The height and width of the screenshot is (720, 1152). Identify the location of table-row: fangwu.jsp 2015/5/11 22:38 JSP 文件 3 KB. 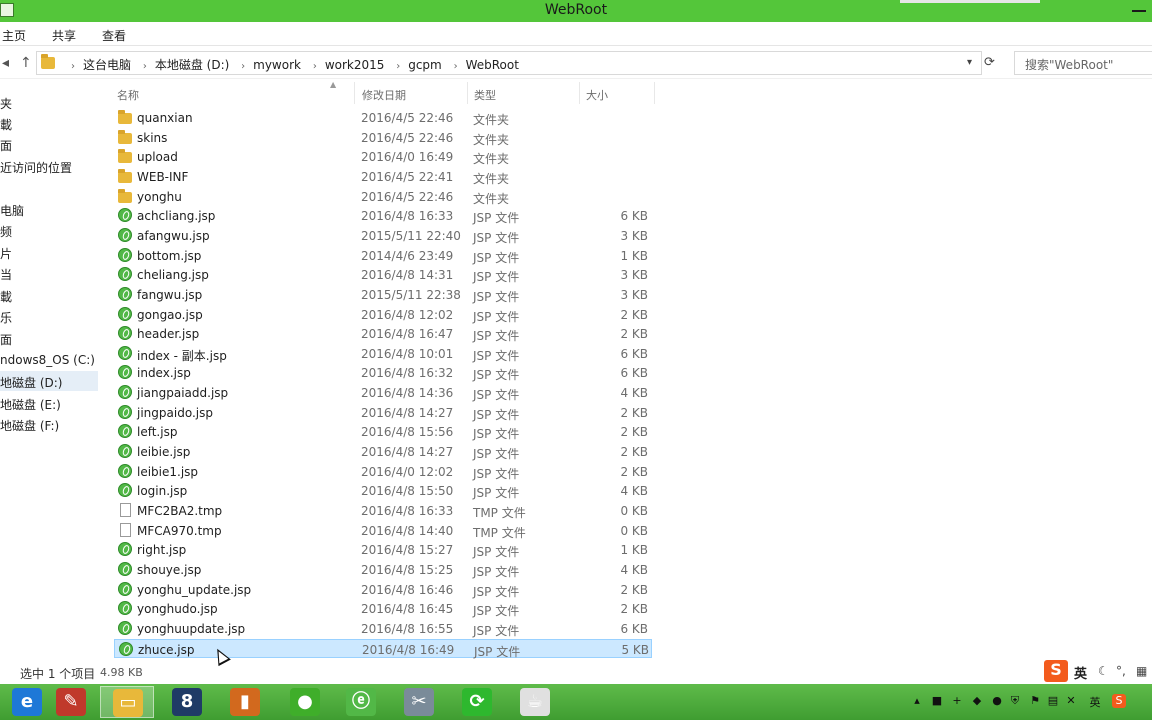
(383, 295).